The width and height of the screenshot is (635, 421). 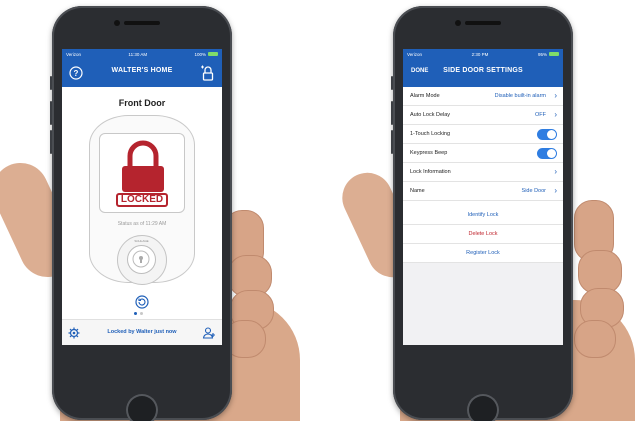 What do you see at coordinates (533, 191) in the screenshot?
I see `setting-value: Side Door` at bounding box center [533, 191].